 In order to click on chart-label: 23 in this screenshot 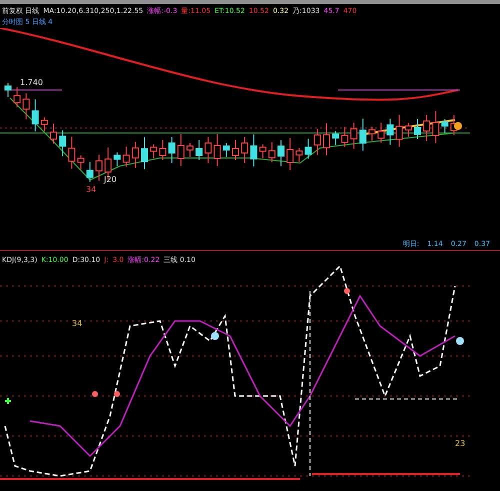, I will do `click(460, 443)`.